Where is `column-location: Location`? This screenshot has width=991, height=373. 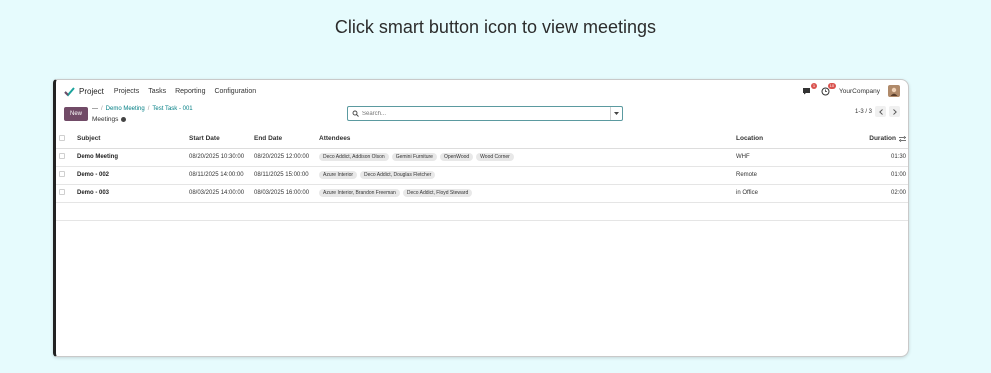
column-location: Location is located at coordinates (783, 139).